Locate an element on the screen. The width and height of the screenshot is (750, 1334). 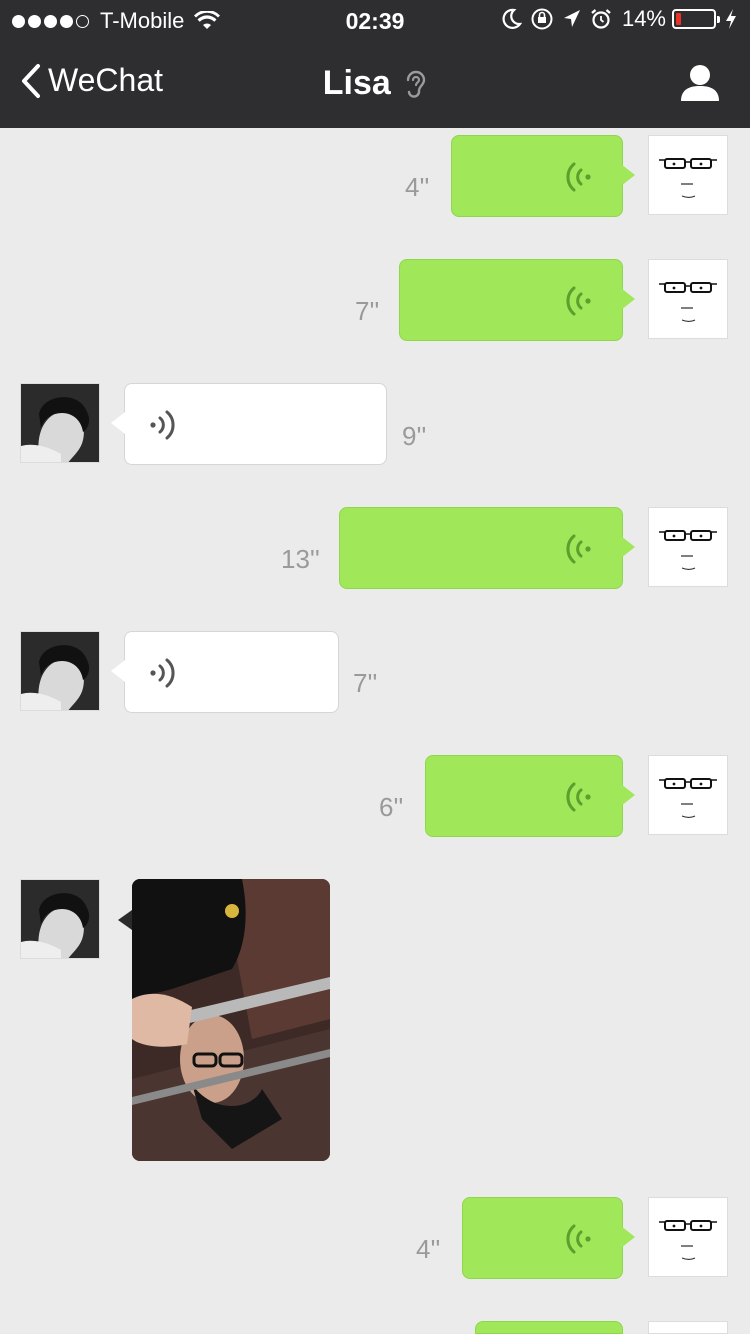
navigation-bar: WeChat Lisa is located at coordinates (375, 84).